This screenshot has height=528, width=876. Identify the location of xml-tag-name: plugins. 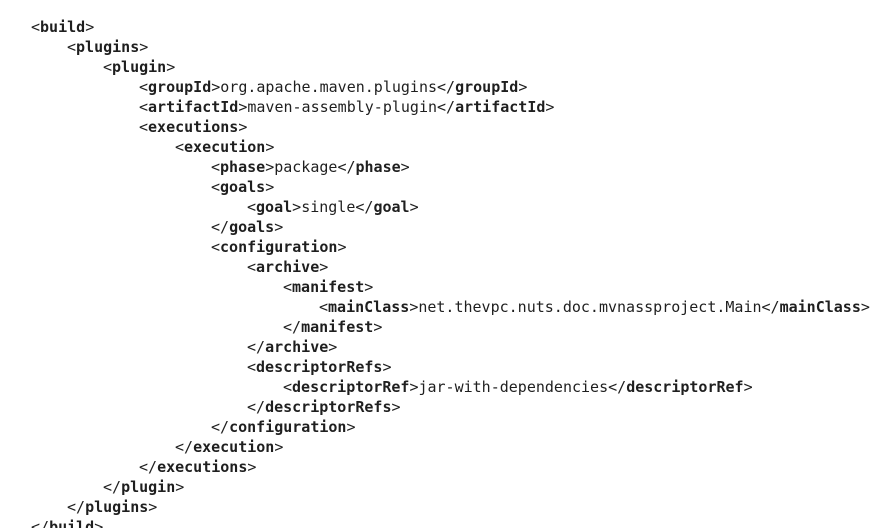
(108, 47).